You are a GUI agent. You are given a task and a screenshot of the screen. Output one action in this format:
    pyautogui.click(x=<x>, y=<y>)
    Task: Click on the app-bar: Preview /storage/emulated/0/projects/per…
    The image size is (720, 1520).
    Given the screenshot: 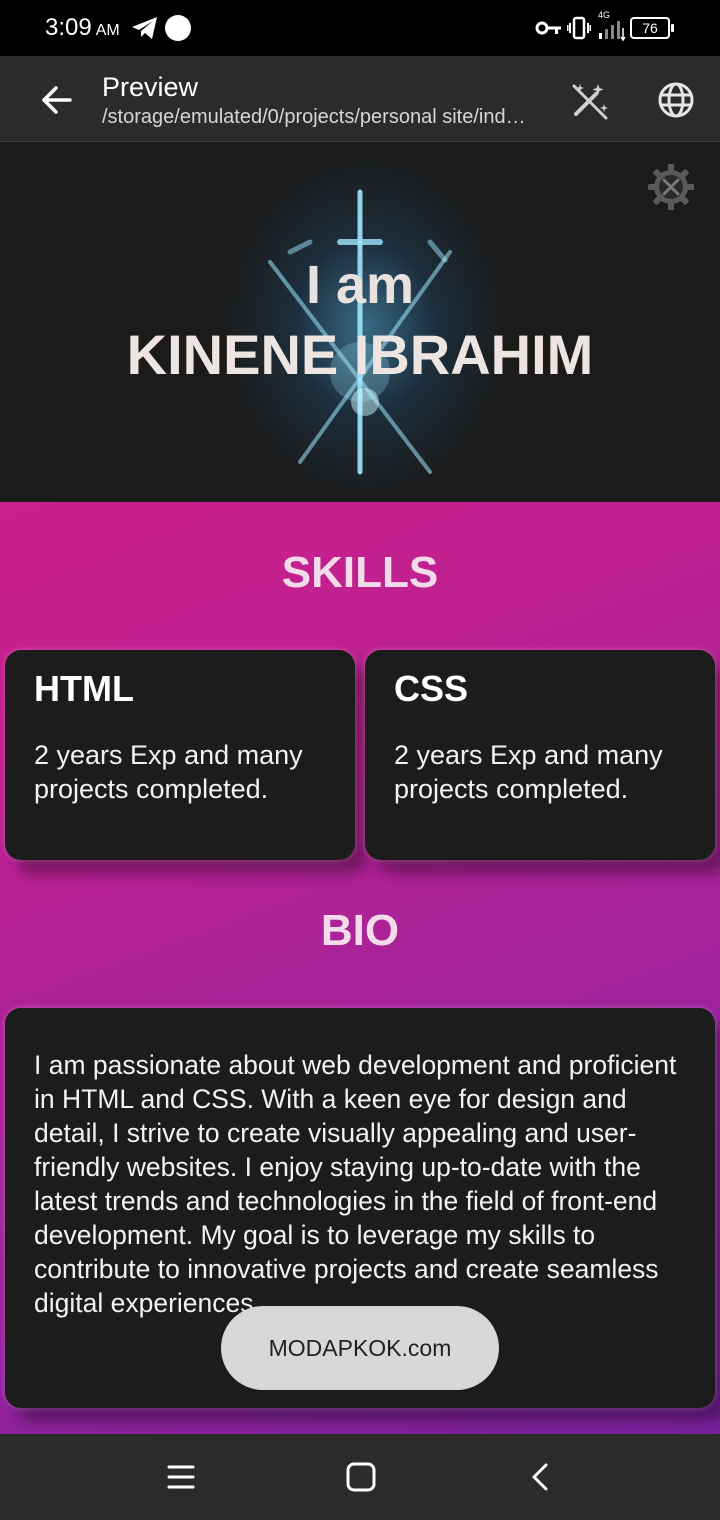 What is the action you would take?
    pyautogui.click(x=360, y=99)
    